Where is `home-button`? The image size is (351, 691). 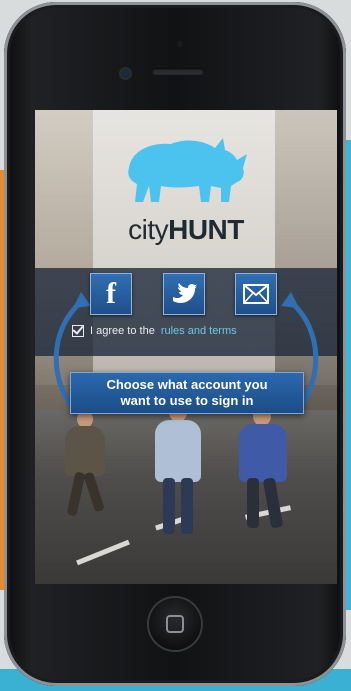 home-button is located at coordinates (175, 624).